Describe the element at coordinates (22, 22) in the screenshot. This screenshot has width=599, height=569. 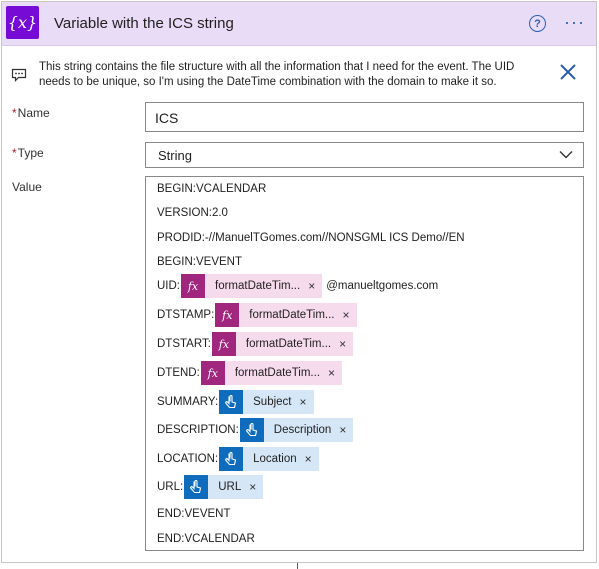
I see `variable-icon: {x}` at that location.